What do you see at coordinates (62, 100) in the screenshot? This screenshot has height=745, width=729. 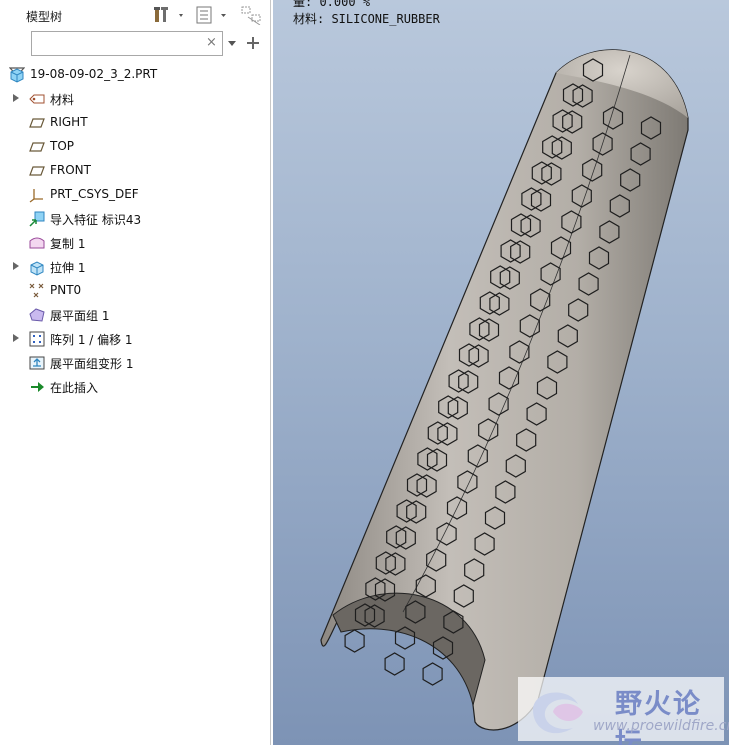 I see `tree-item-label: 材料` at bounding box center [62, 100].